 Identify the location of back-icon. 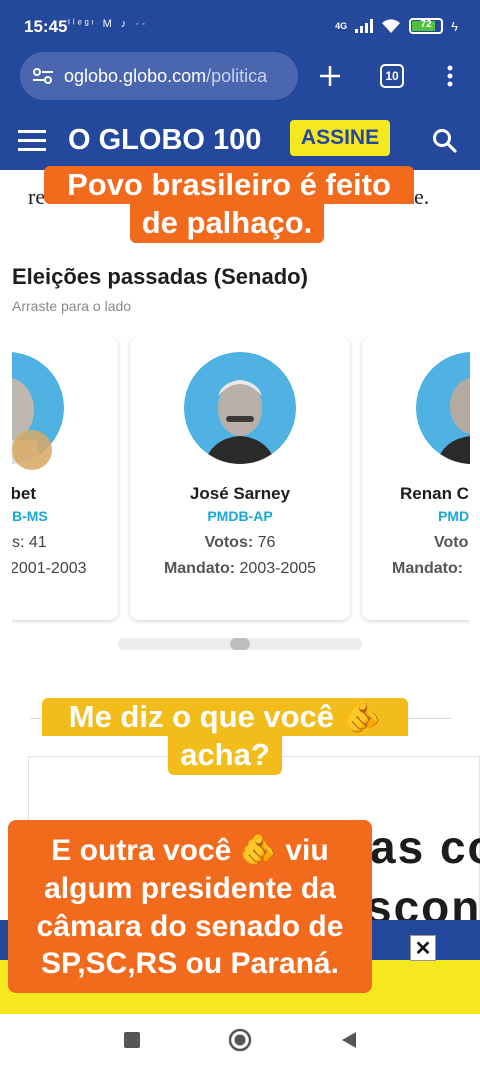
(349, 1040).